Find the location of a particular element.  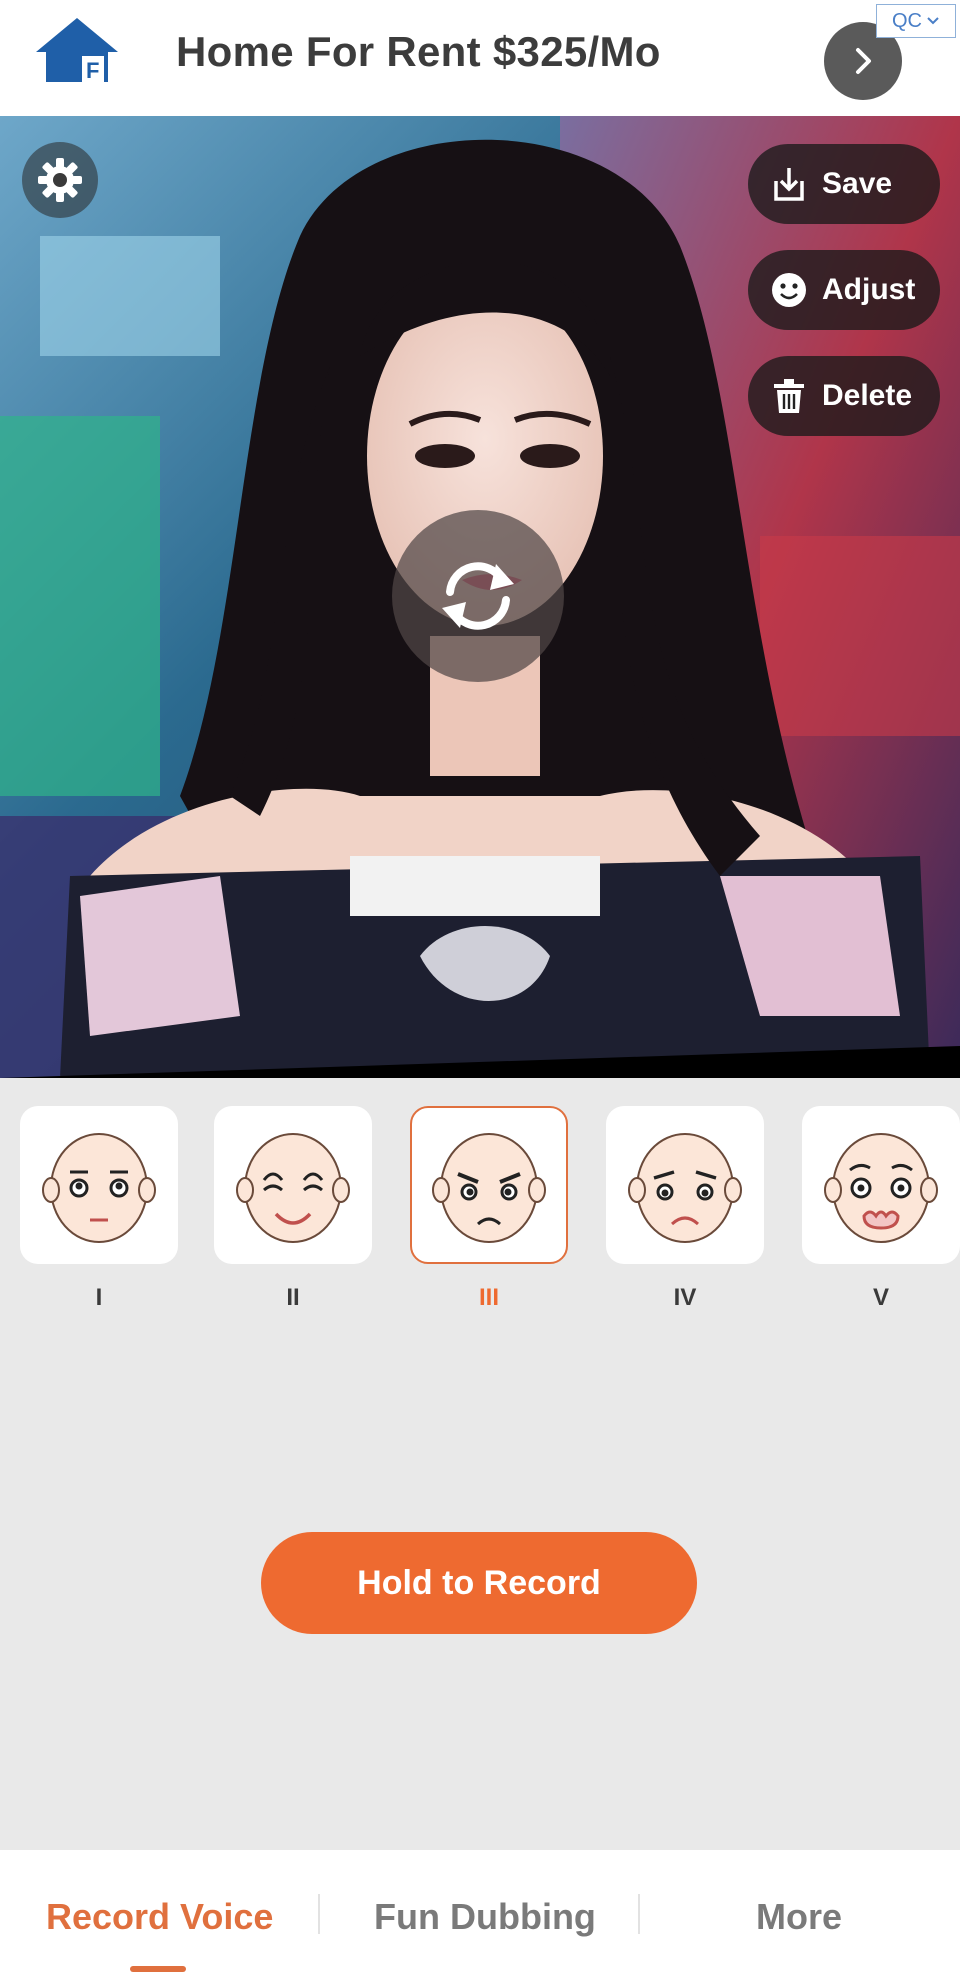

smiley-icon is located at coordinates (789, 290).